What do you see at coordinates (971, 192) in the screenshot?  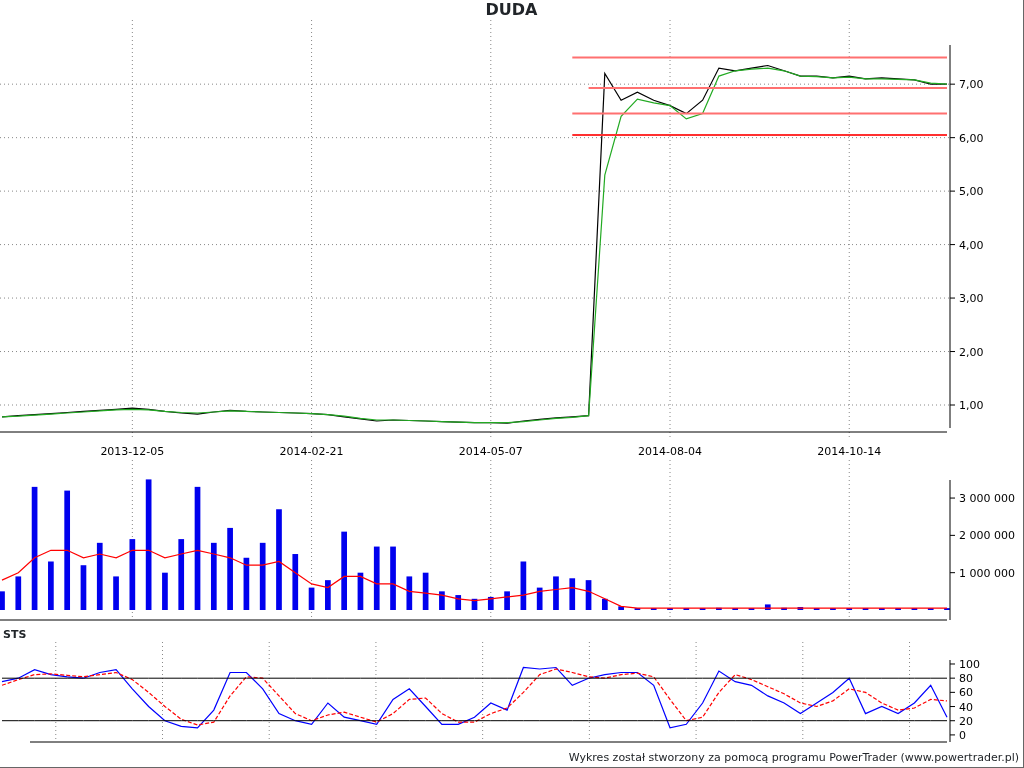 I see `axis-label: 5,00` at bounding box center [971, 192].